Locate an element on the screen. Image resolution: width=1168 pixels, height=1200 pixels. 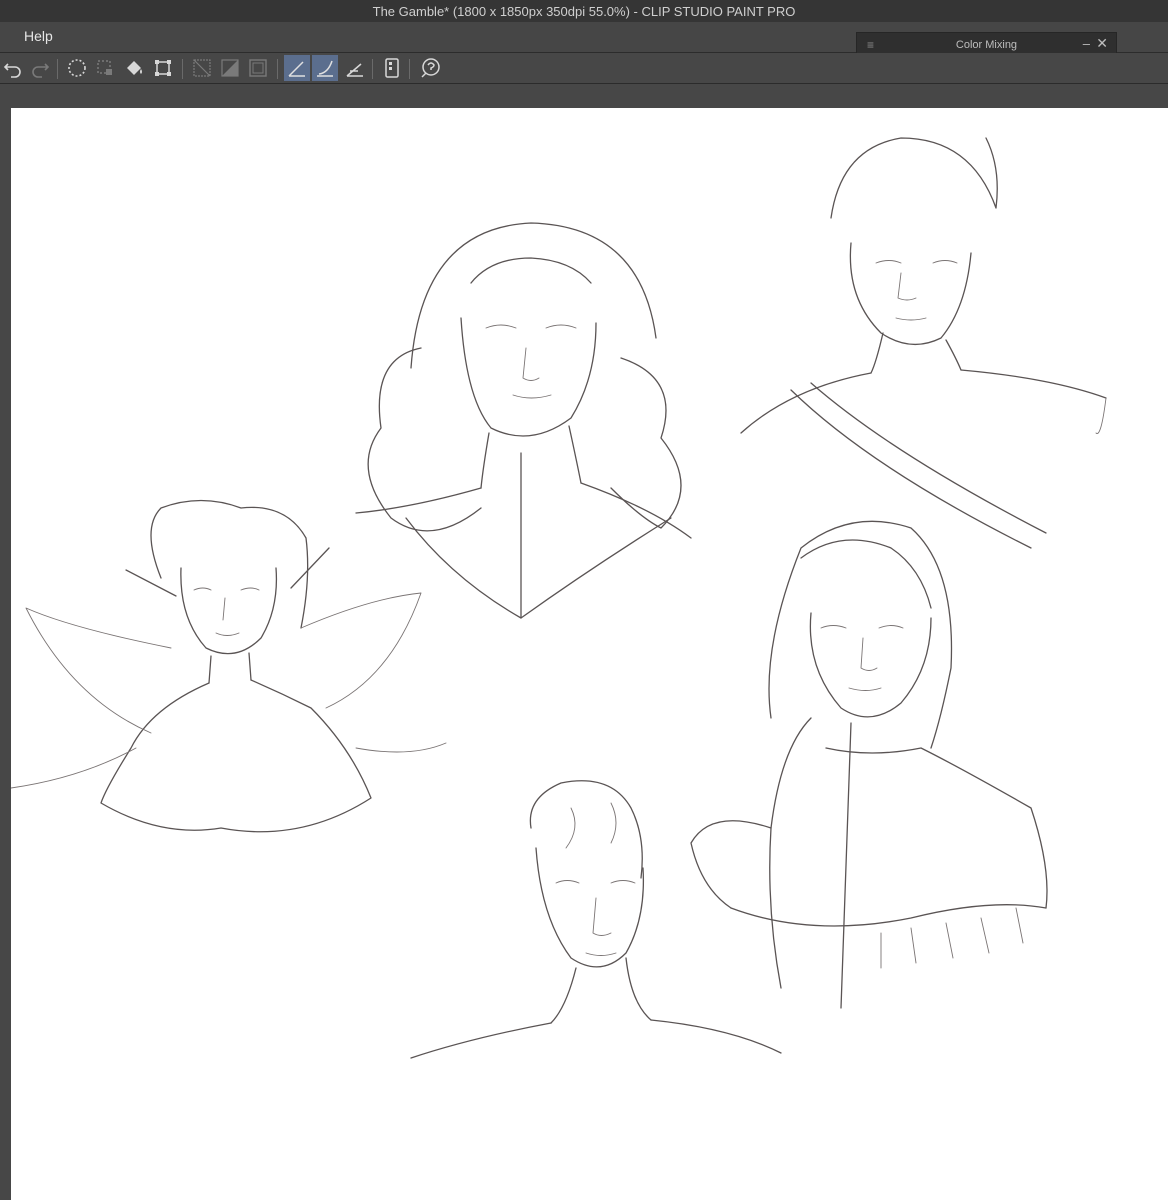
sketch-figure-fairy is located at coordinates (229, 666).